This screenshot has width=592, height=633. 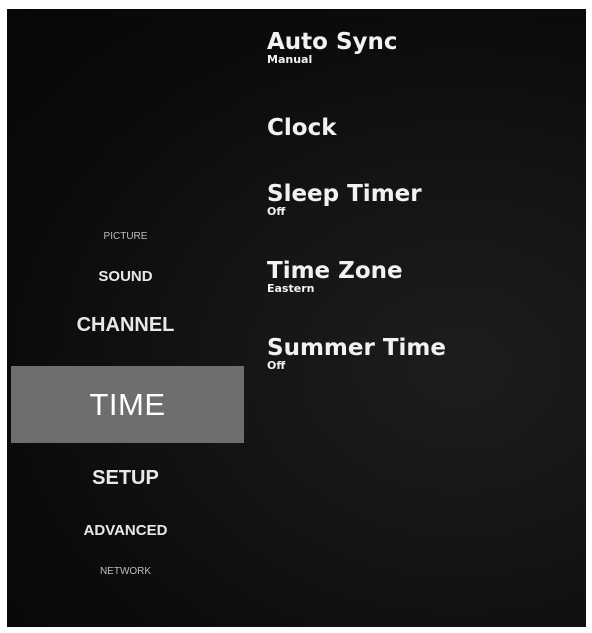 I want to click on setting-value: Manual, so click(x=290, y=59).